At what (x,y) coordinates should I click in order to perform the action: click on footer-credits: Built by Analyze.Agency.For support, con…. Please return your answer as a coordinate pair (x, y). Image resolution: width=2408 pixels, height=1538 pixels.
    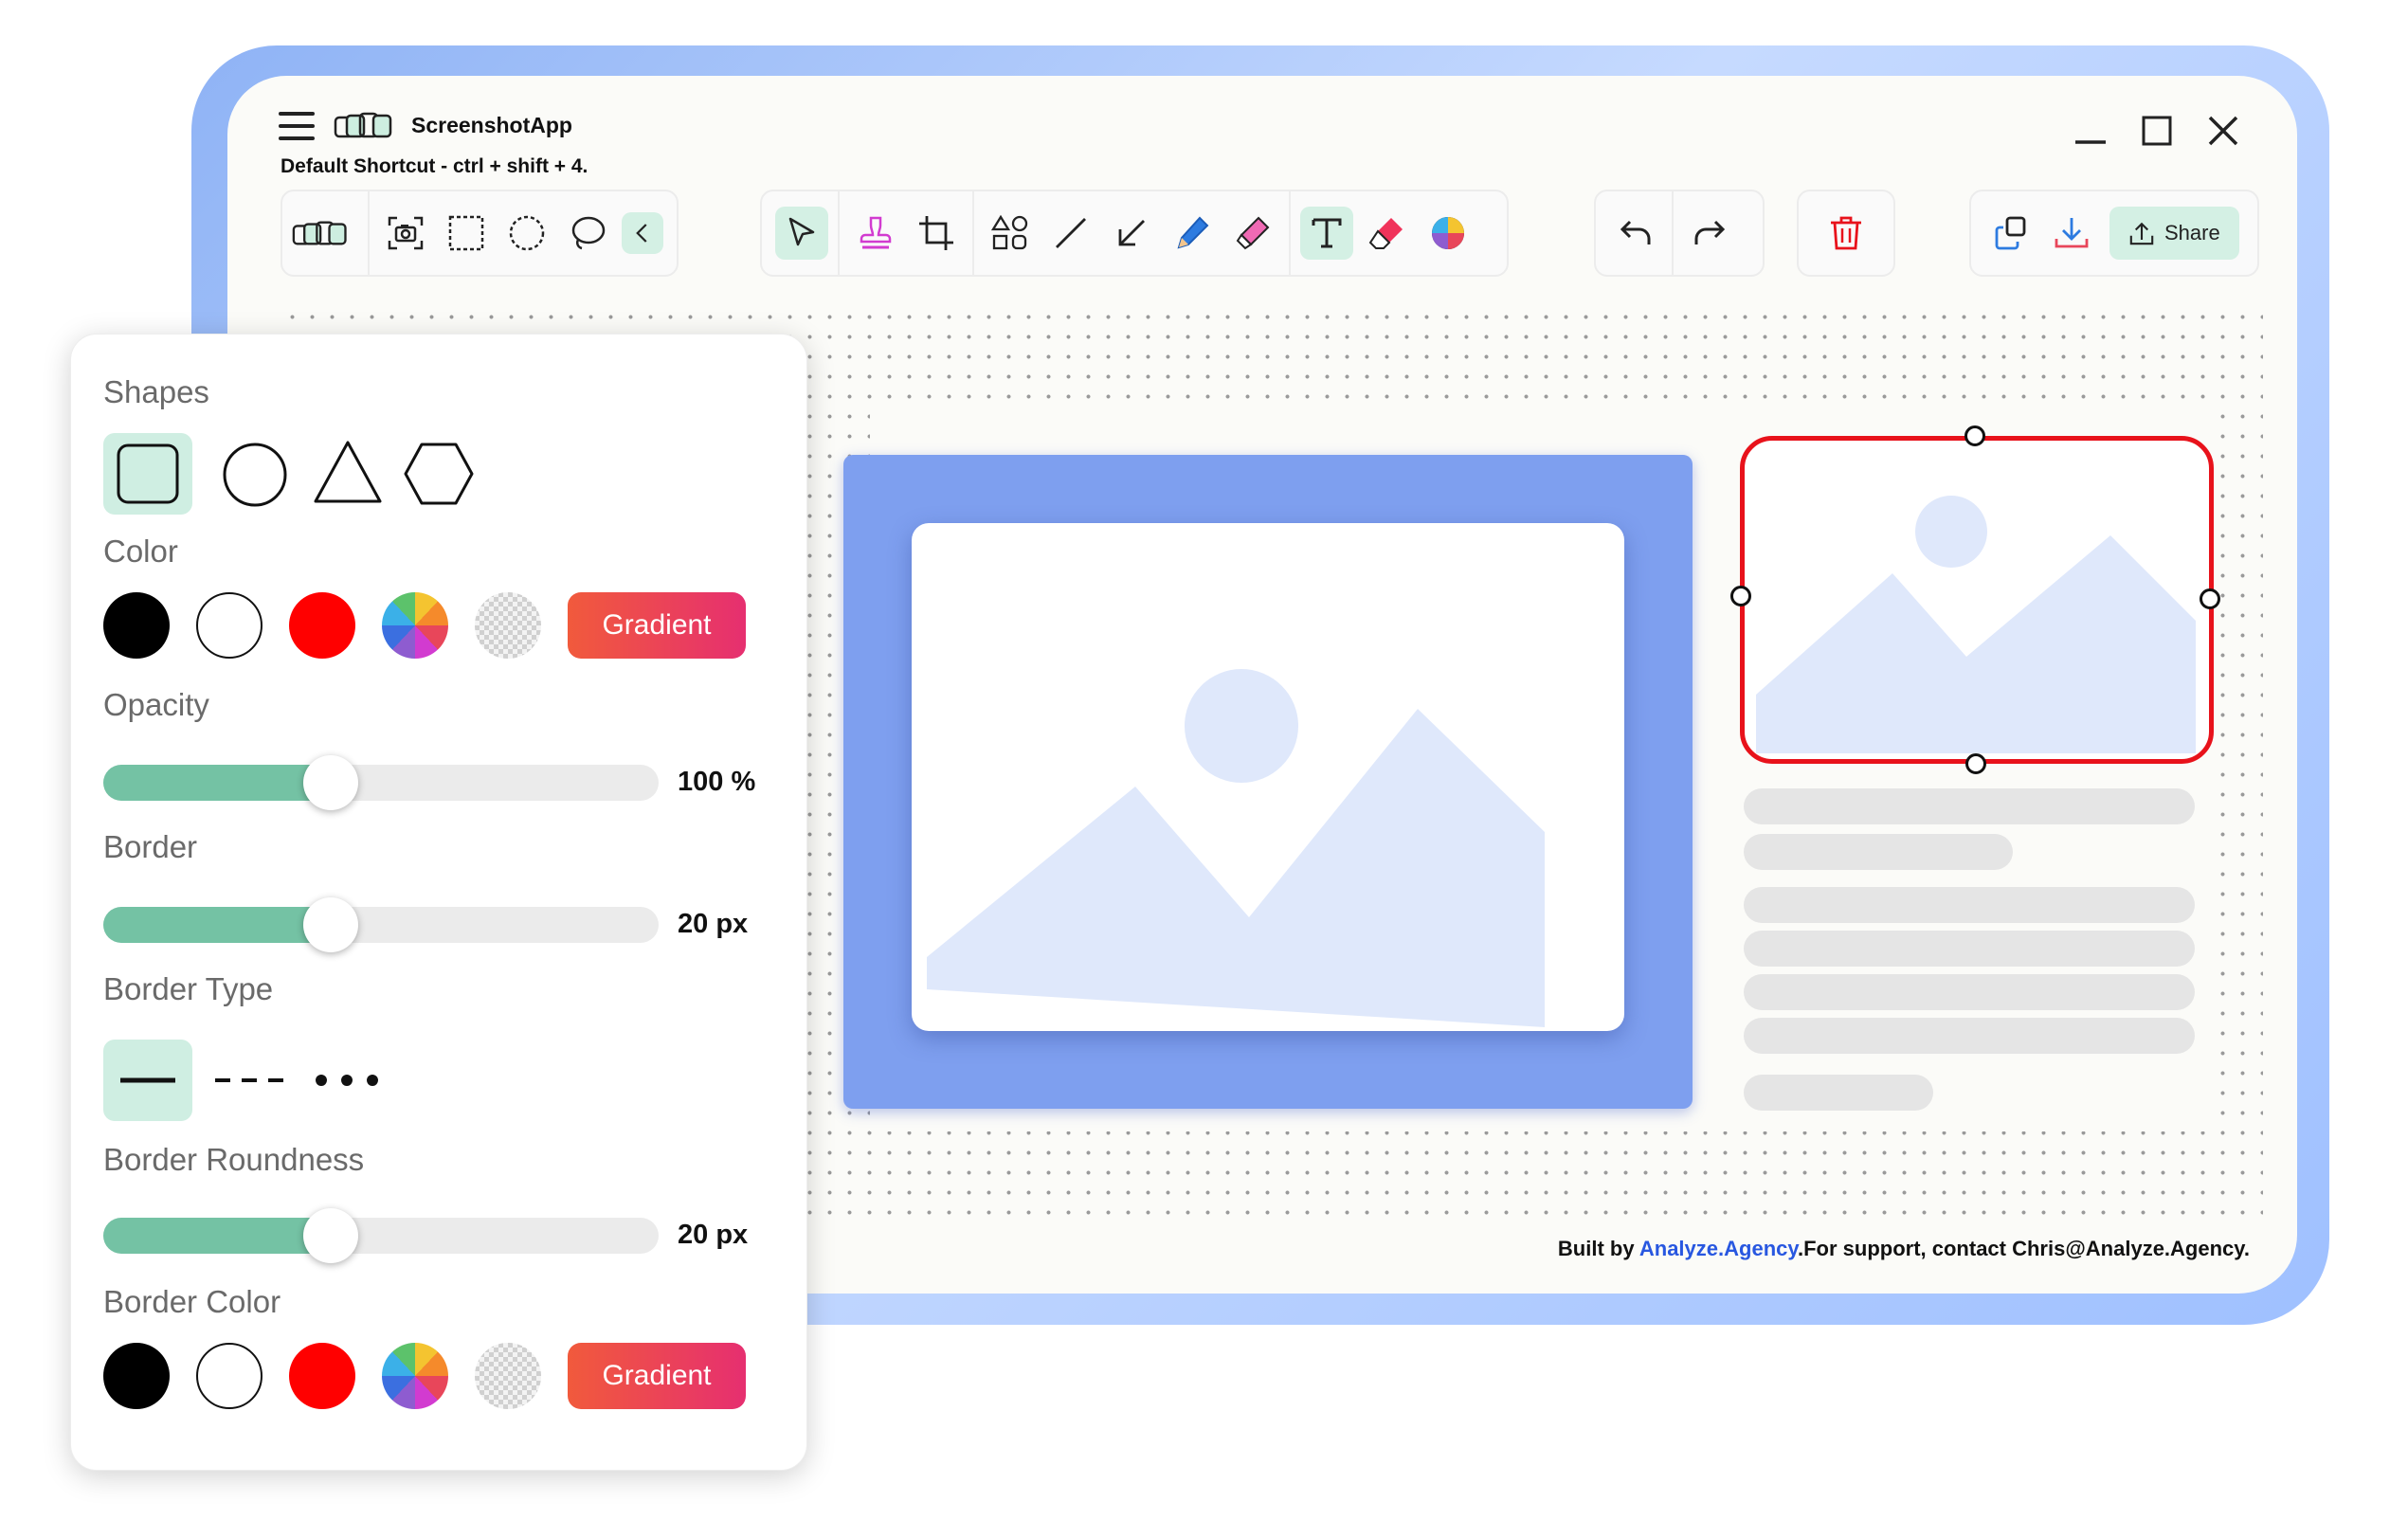
    Looking at the image, I should click on (1904, 1249).